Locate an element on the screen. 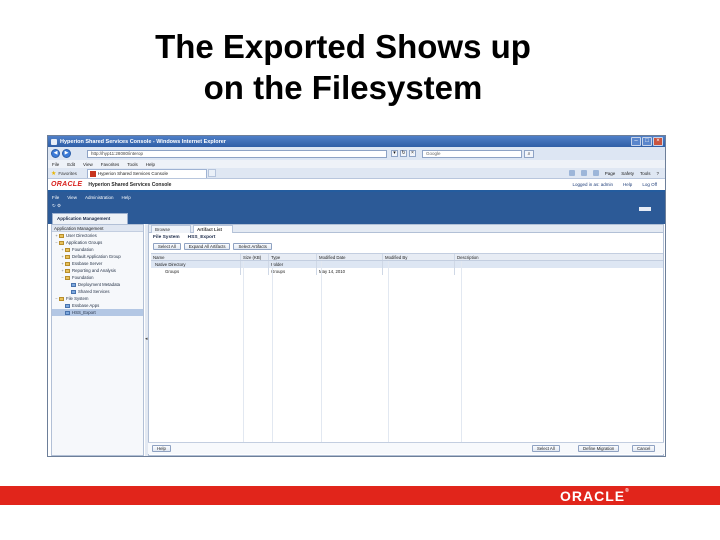  expand-all-artifacts-button: Expand All Artifacts is located at coordinates (207, 246).